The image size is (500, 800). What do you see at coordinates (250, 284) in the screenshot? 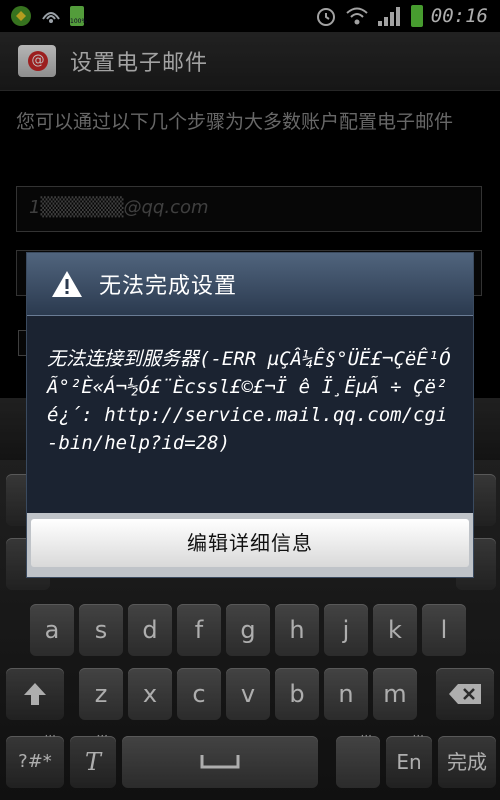
I see `dialog-header: 无法完成设置` at bounding box center [250, 284].